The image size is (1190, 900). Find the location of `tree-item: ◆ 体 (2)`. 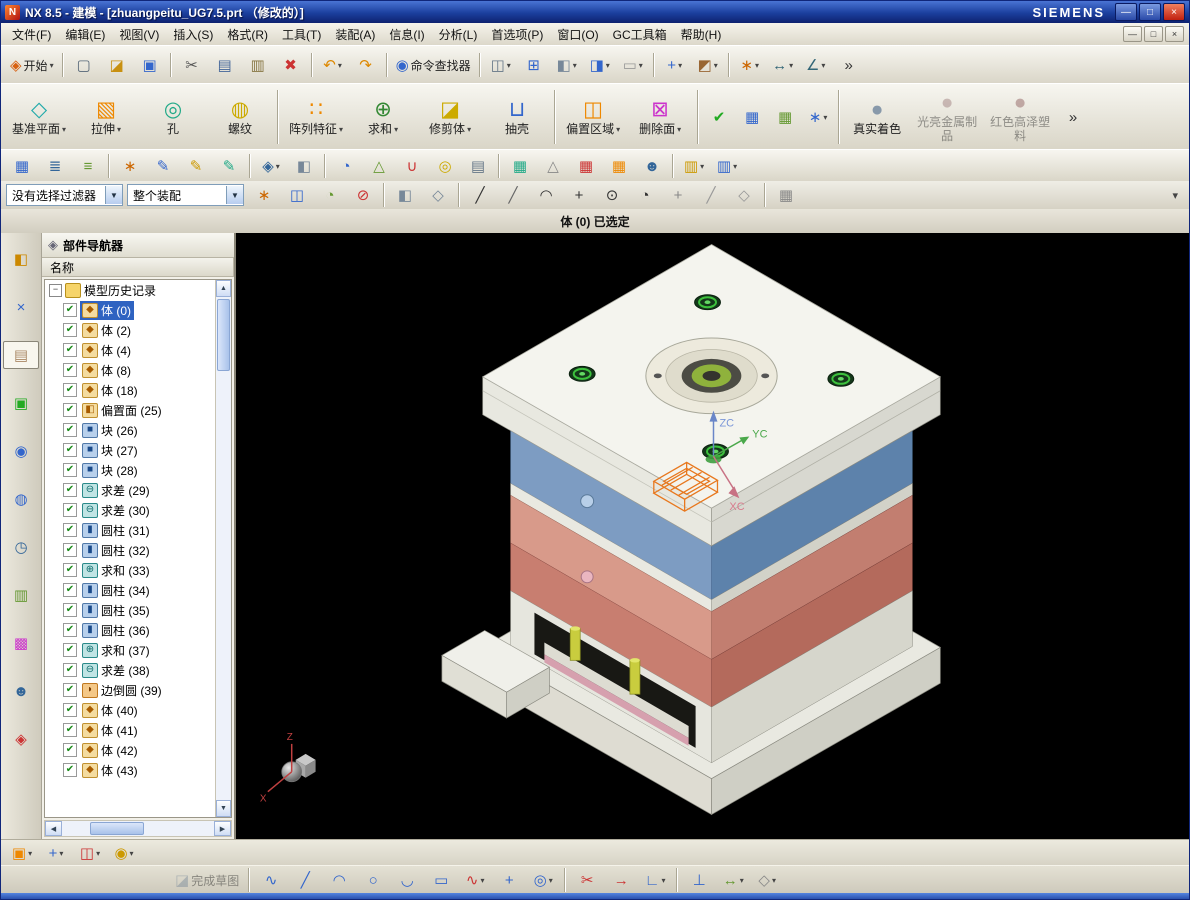

tree-item: ◆ 体 (2) is located at coordinates (107, 330).